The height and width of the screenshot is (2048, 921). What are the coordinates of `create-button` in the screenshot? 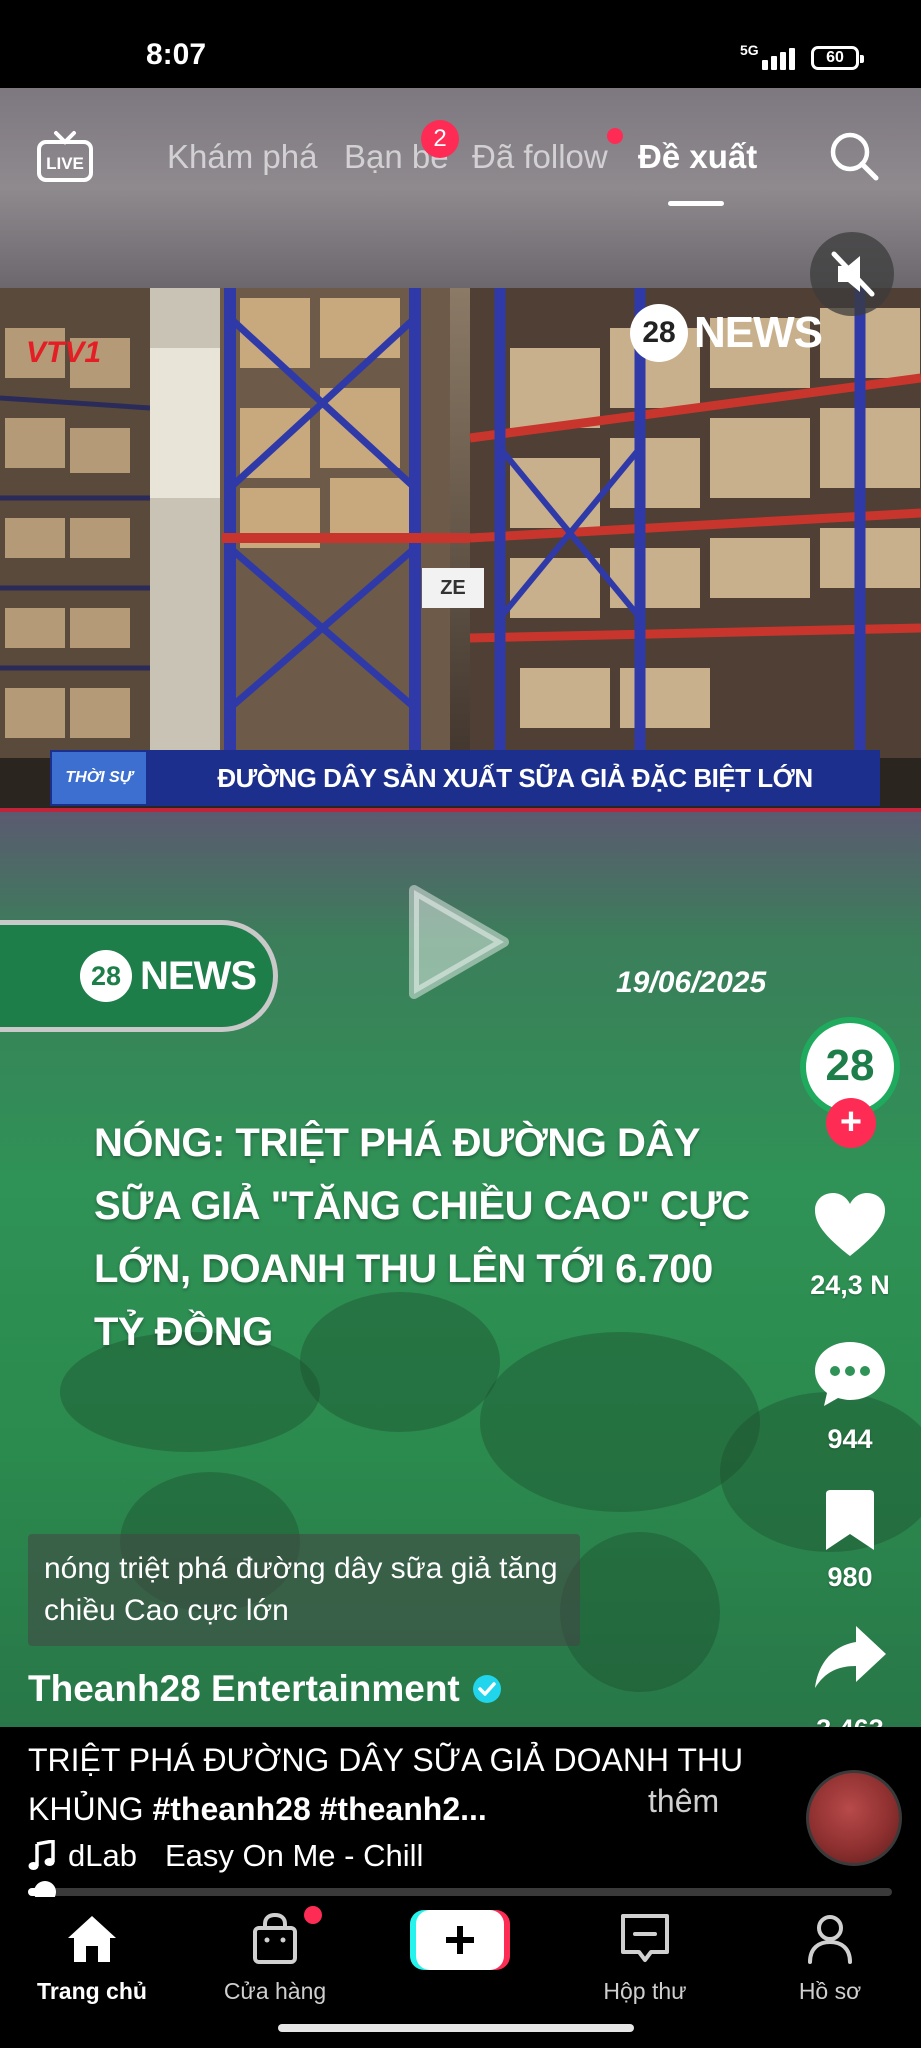 It's located at (460, 1940).